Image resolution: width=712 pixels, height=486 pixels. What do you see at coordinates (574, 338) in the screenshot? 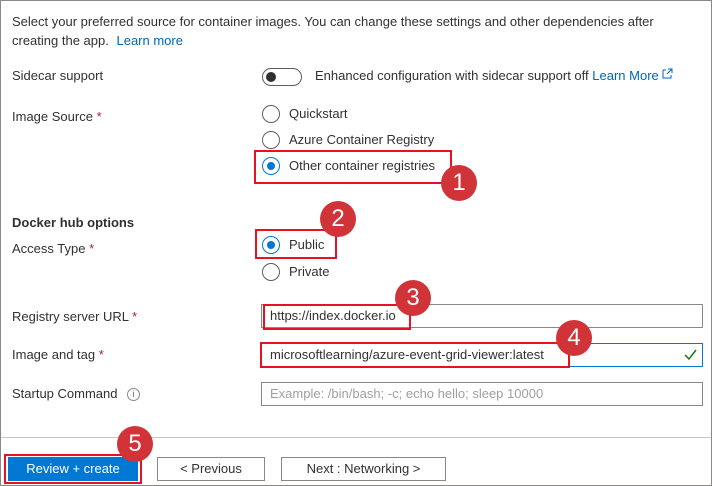
I see `callout-badge-4: 4` at bounding box center [574, 338].